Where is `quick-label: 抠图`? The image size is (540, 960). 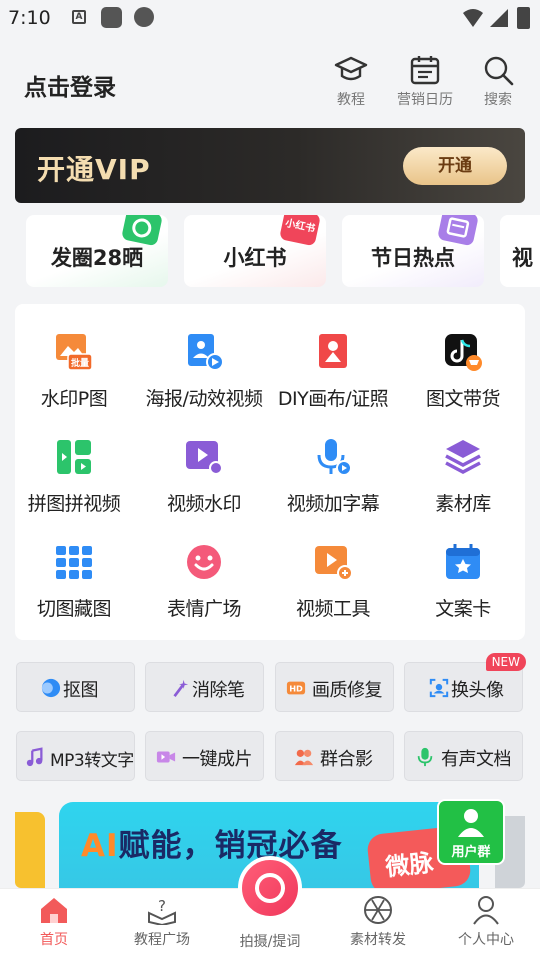
quick-label: 抠图 is located at coordinates (81, 690).